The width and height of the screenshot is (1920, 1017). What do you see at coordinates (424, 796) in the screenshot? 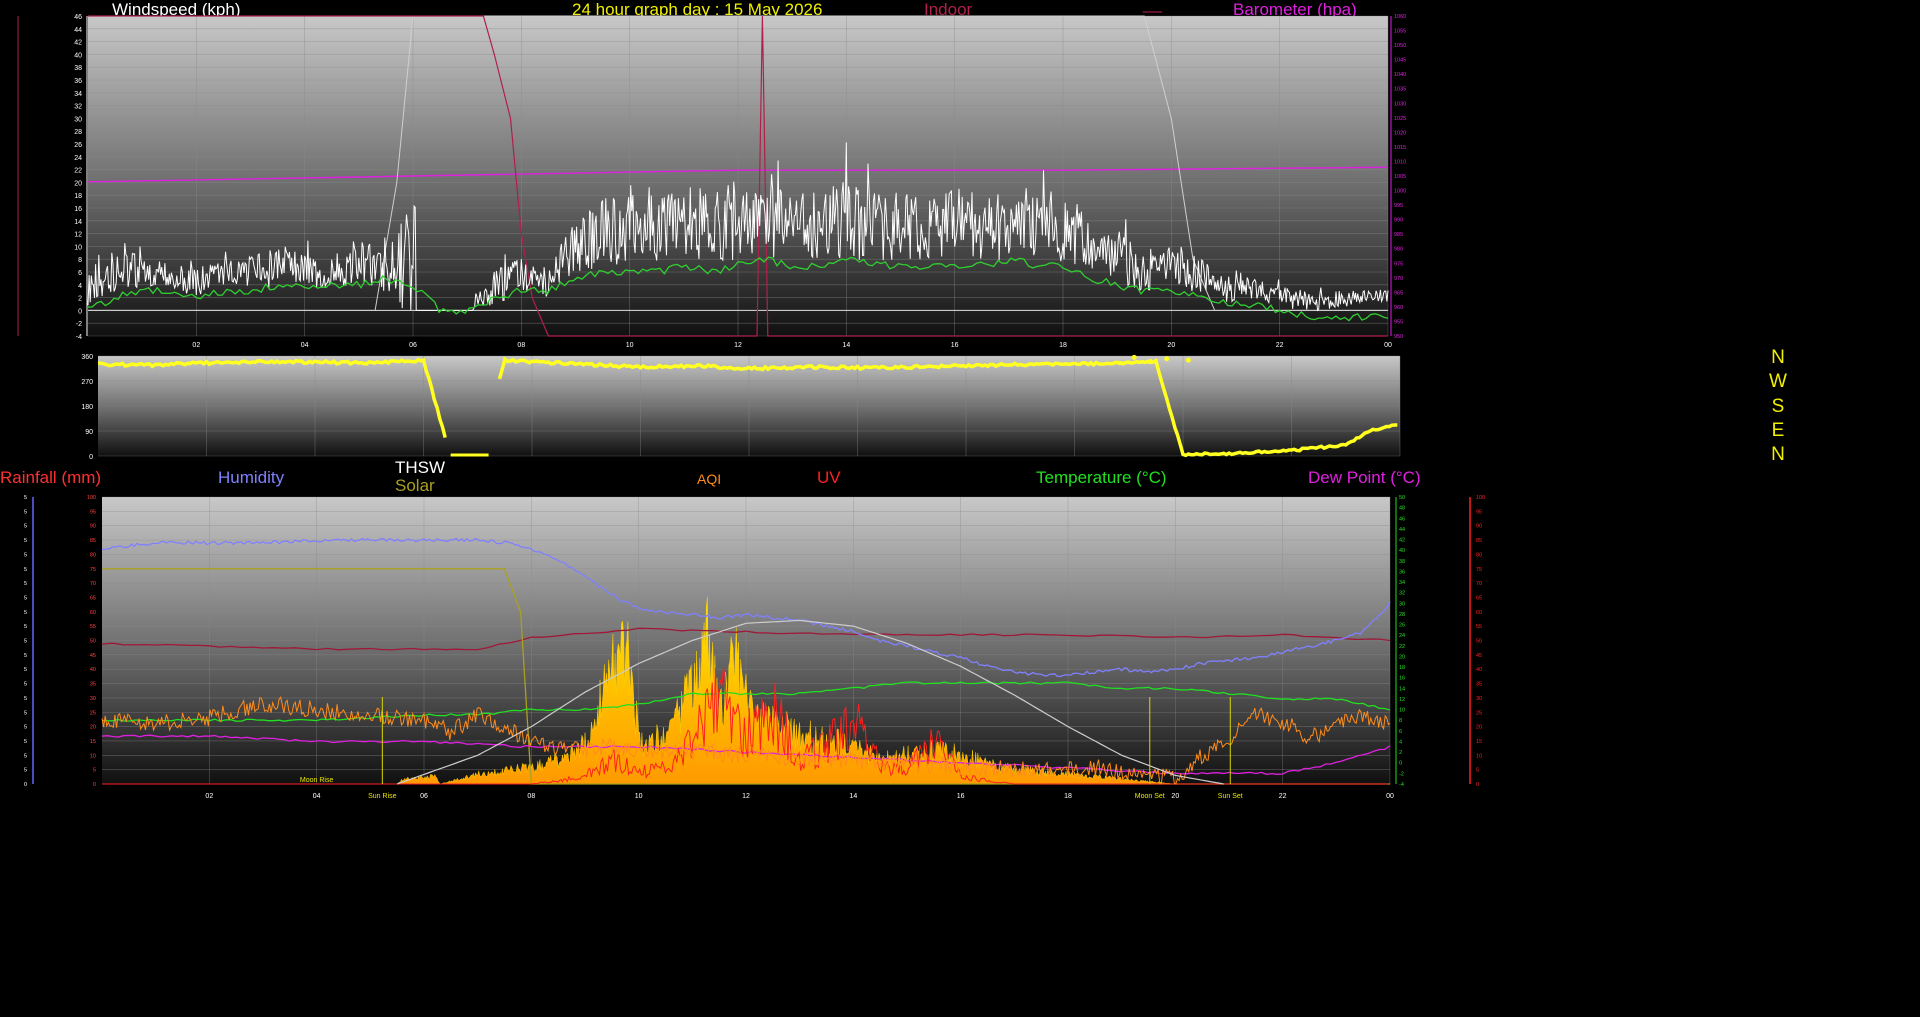
I see `climate-x-tick: 06` at bounding box center [424, 796].